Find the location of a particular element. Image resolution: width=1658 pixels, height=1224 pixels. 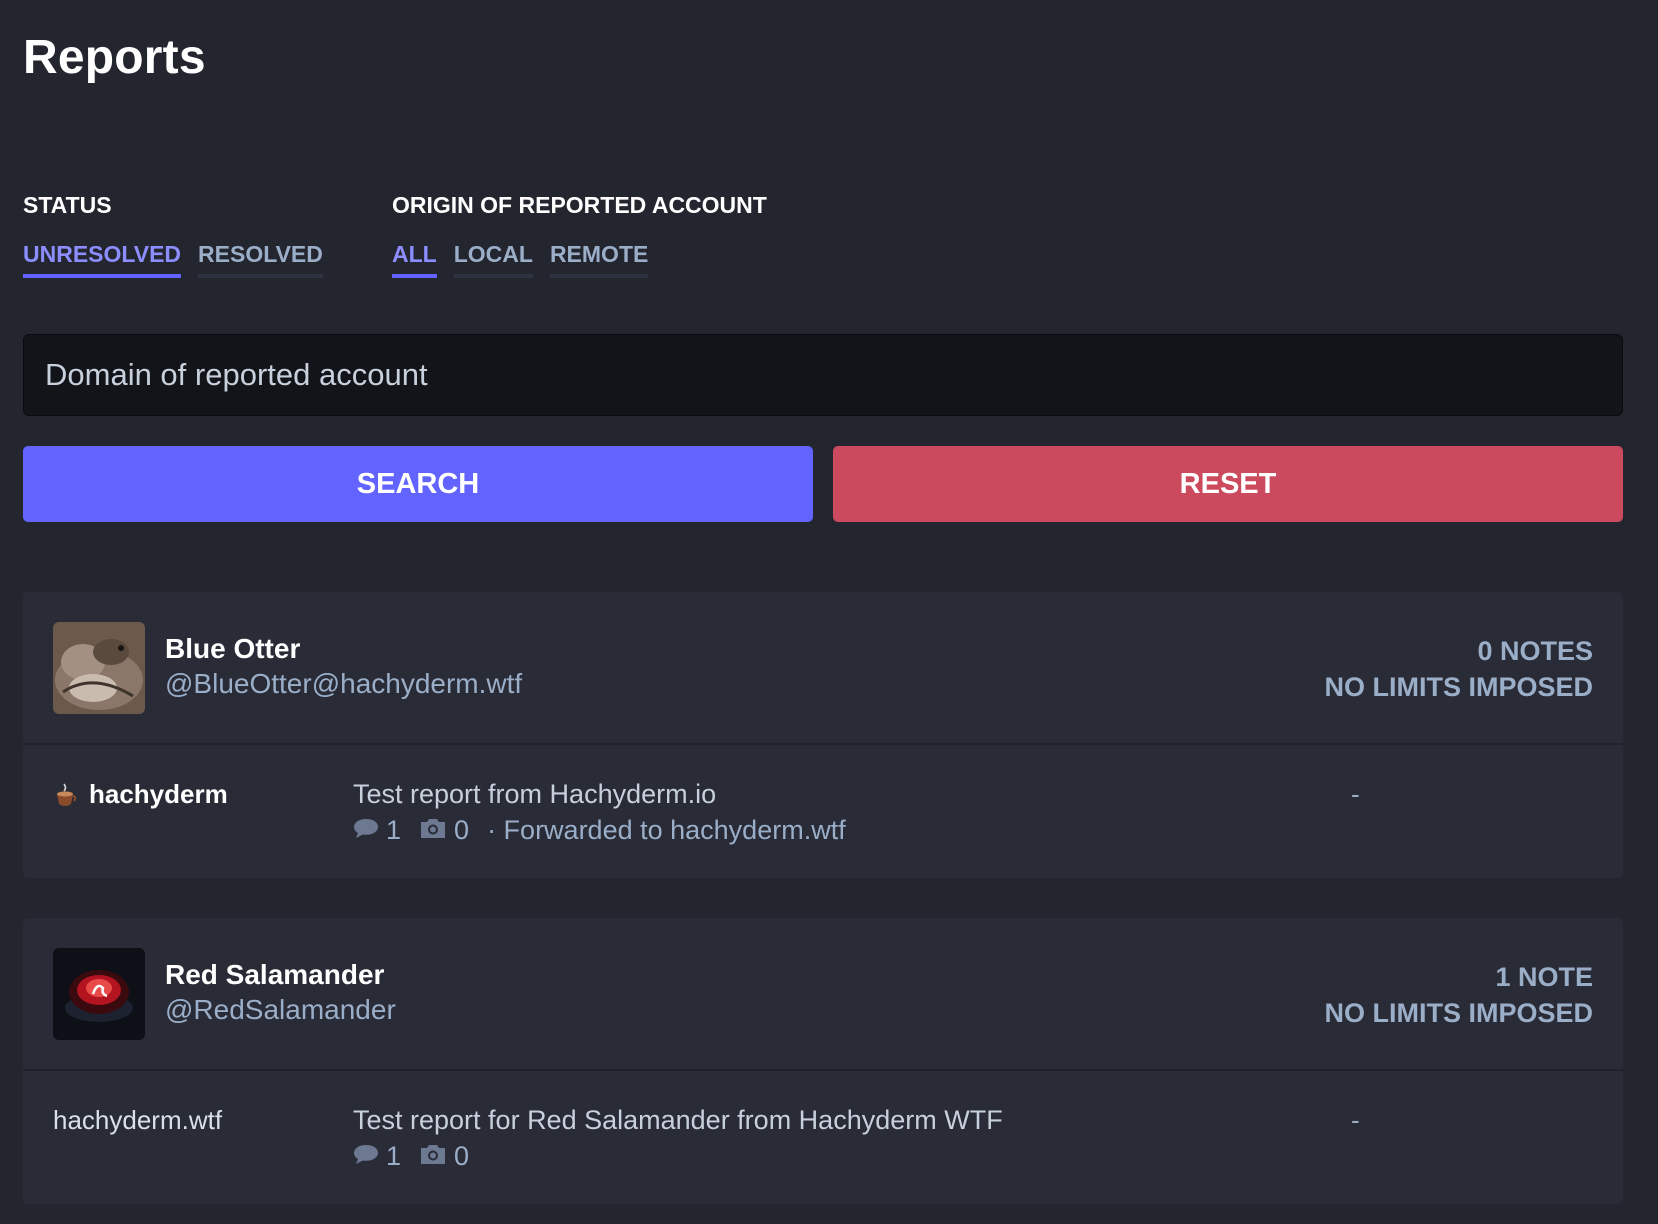

page-title: Reports is located at coordinates (114, 57).